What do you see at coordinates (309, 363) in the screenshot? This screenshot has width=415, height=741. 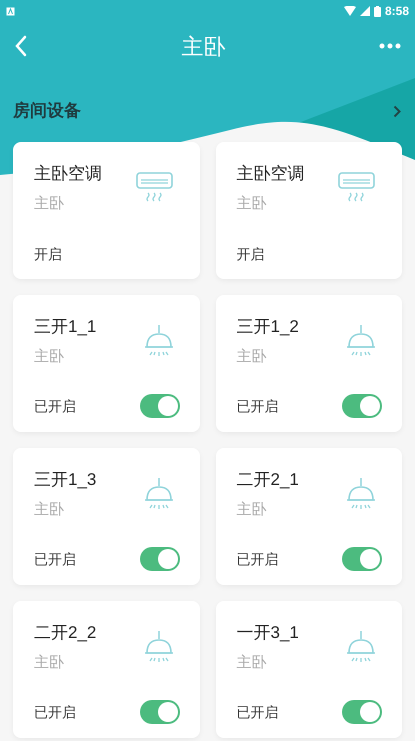 I see `device-card: 三开1_2 主卧 已开启` at bounding box center [309, 363].